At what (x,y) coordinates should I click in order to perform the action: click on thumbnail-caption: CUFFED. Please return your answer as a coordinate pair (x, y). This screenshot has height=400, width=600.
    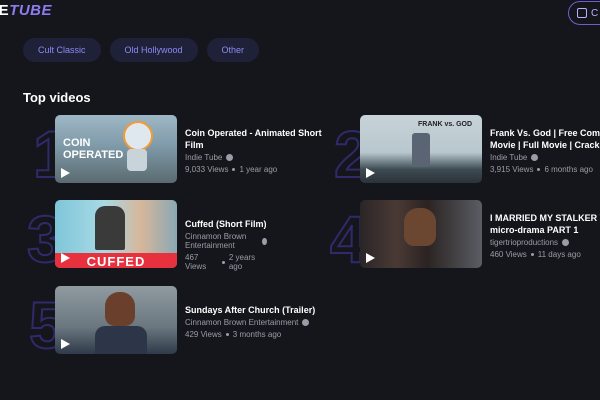
    Looking at the image, I should click on (116, 260).